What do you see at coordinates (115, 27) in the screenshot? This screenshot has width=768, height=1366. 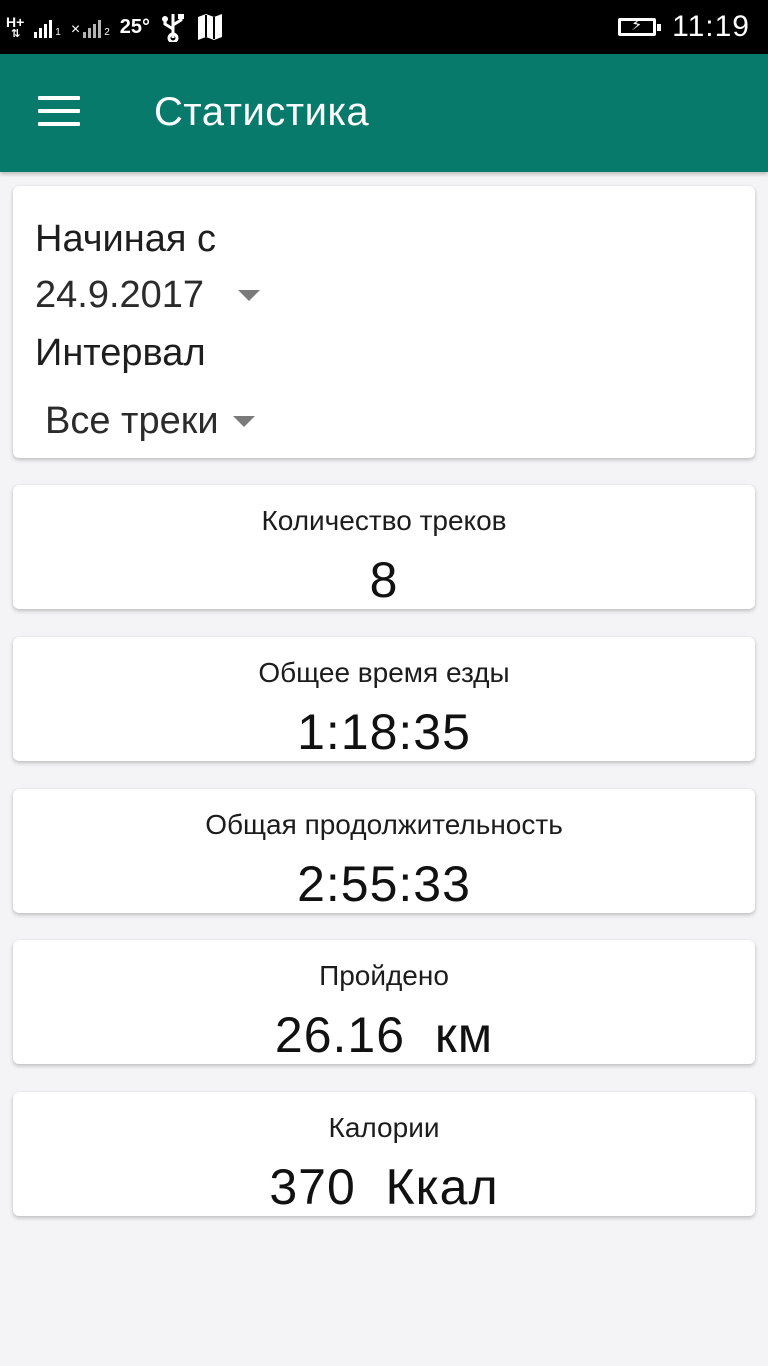 I see `status-icons-left: H+ ⇅ 1 × 2 25°` at bounding box center [115, 27].